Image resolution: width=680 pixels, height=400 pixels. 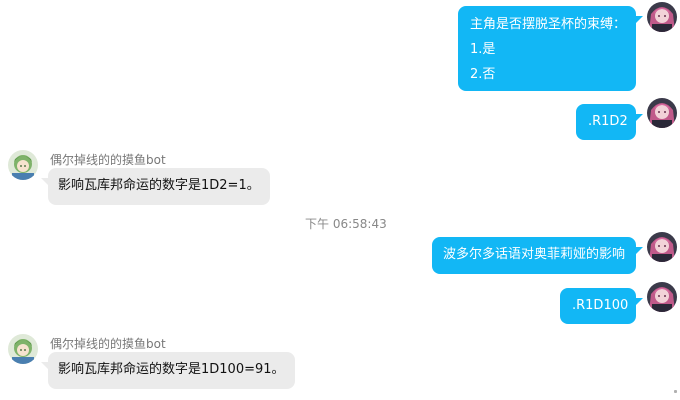 I want to click on message-line: 1.是, so click(x=483, y=49).